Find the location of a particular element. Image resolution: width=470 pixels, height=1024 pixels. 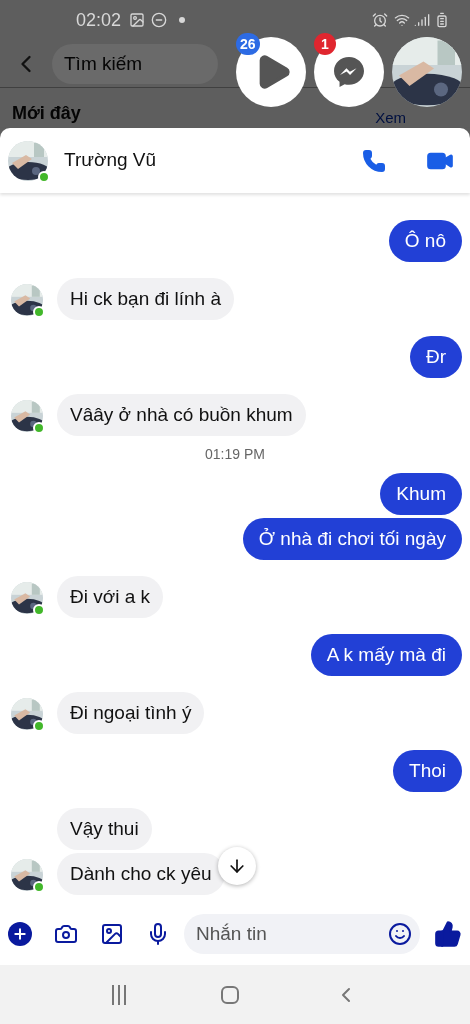

contact-name: Trường Vũ is located at coordinates (111, 160).